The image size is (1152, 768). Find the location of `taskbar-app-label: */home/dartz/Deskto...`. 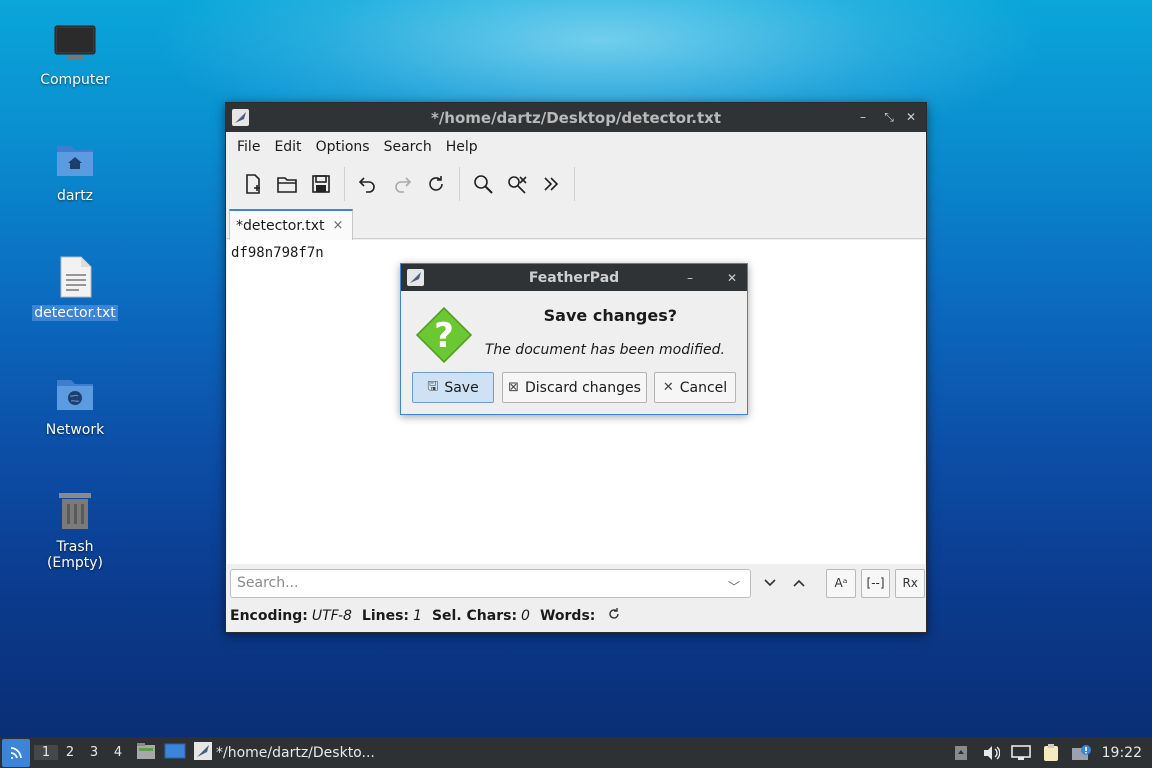

taskbar-app-label: */home/dartz/Deskto... is located at coordinates (295, 752).